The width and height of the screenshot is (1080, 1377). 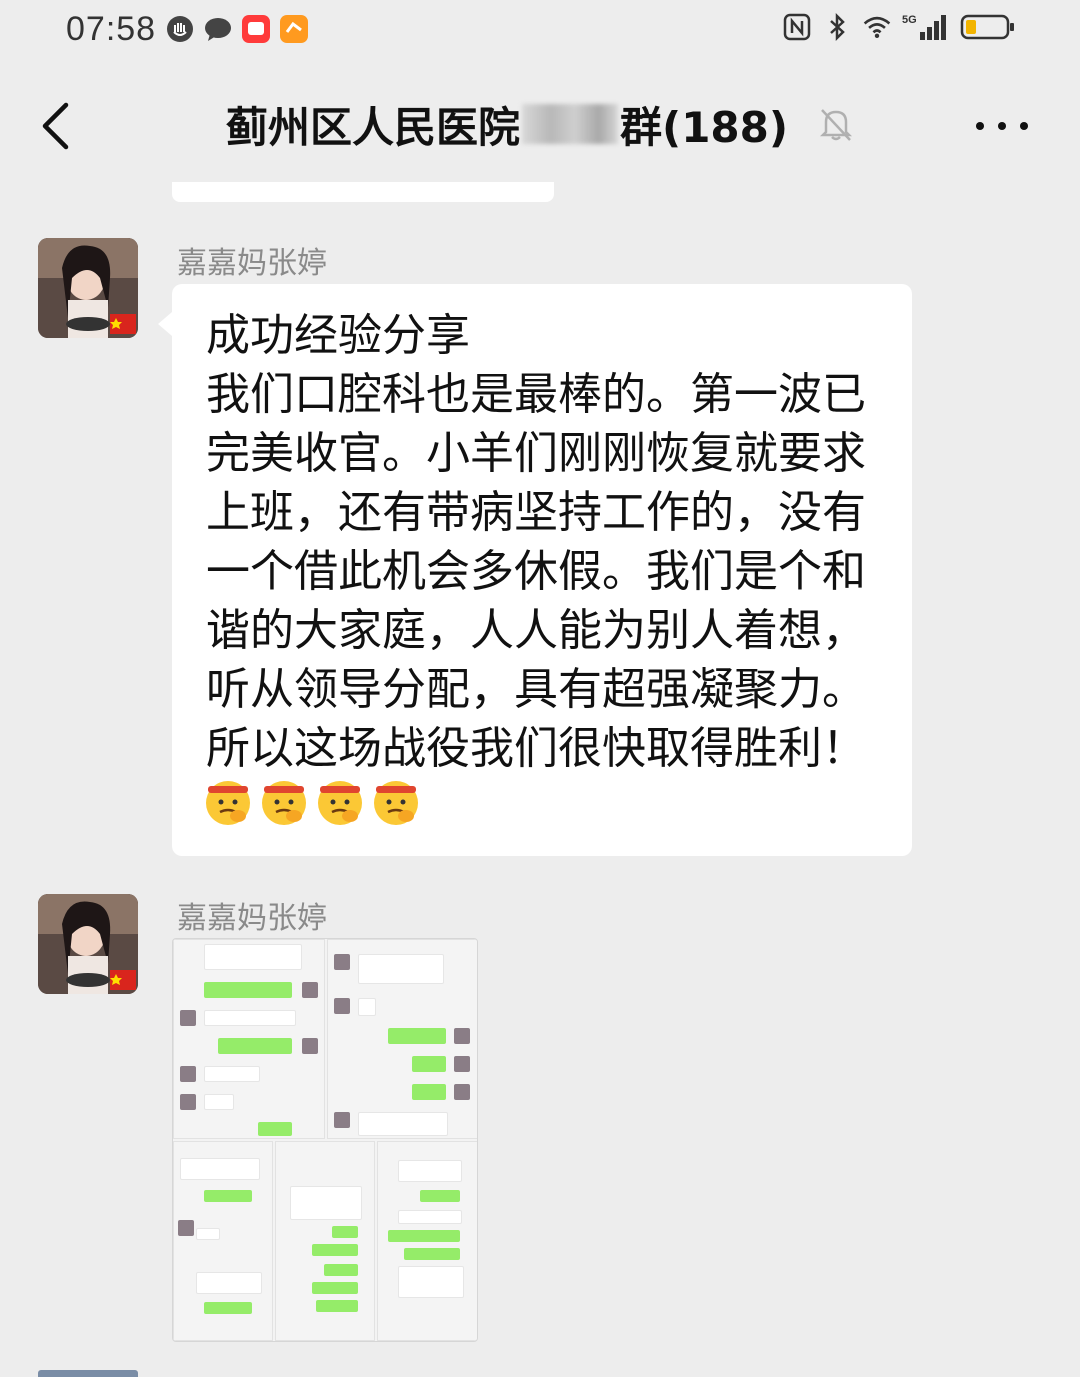 What do you see at coordinates (325, 1140) in the screenshot?
I see `chat-screenshot-collage-image` at bounding box center [325, 1140].